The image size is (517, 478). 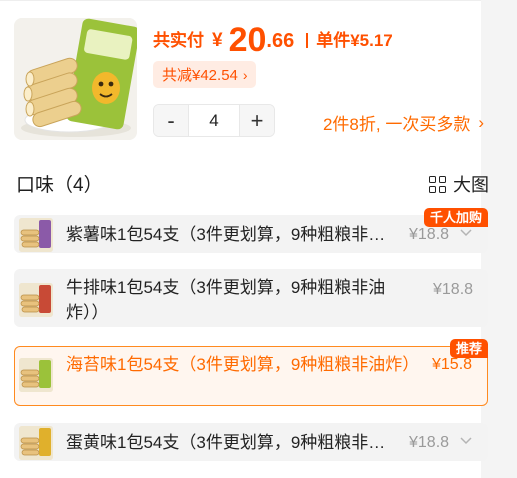 I want to click on sku-tag-popular: 千人加购, so click(x=455, y=217).